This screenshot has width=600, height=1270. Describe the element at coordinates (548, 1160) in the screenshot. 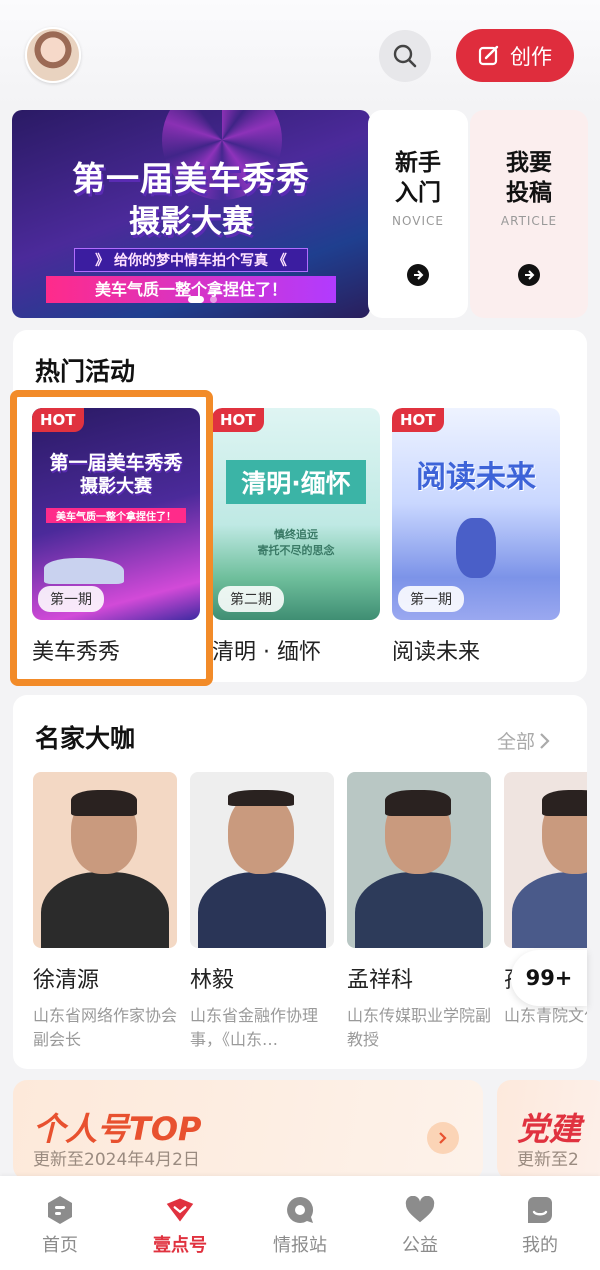

I see `rank-update-date: 更新至2` at that location.